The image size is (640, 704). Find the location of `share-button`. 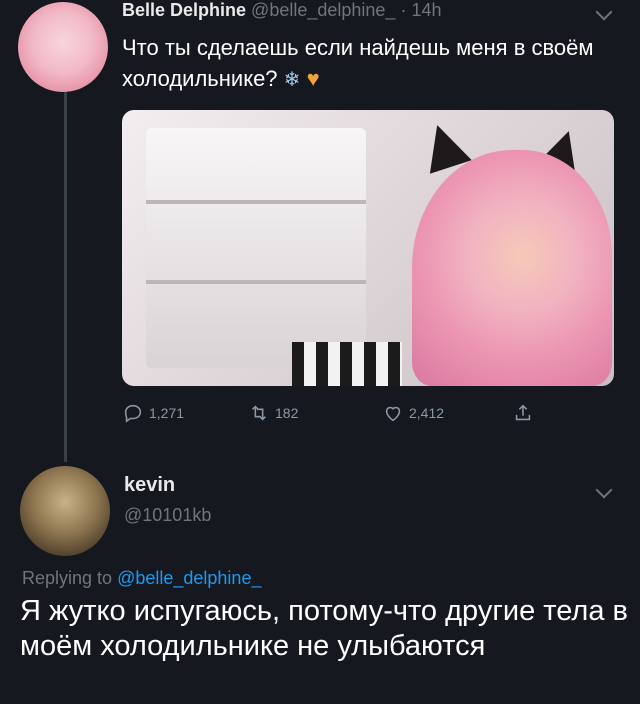

share-button is located at coordinates (523, 413).